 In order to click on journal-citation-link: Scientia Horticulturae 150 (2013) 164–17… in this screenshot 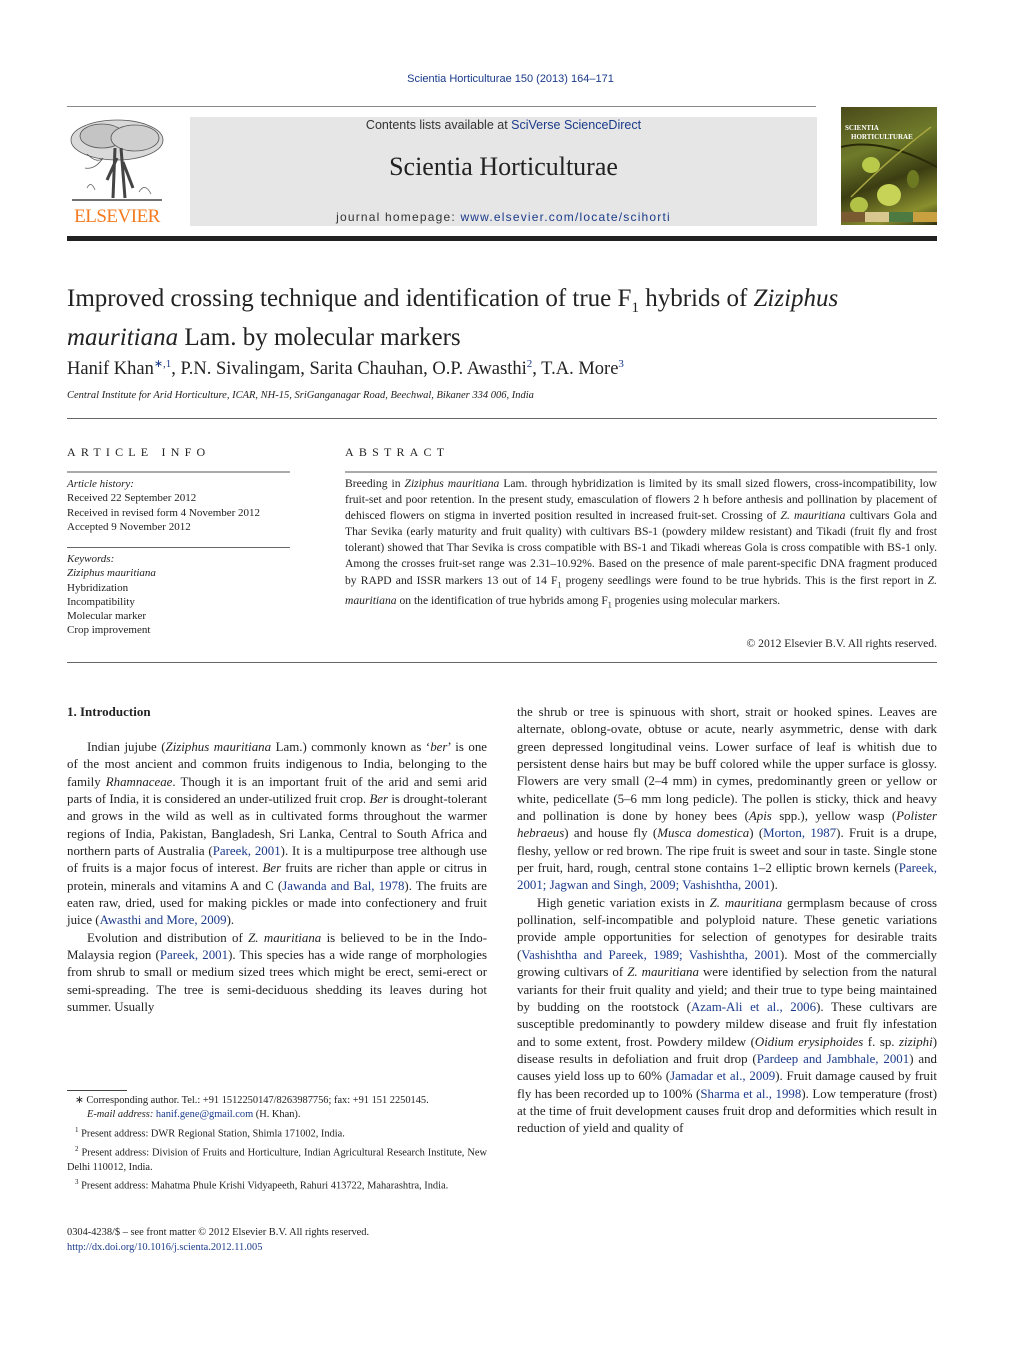, I will do `click(510, 79)`.